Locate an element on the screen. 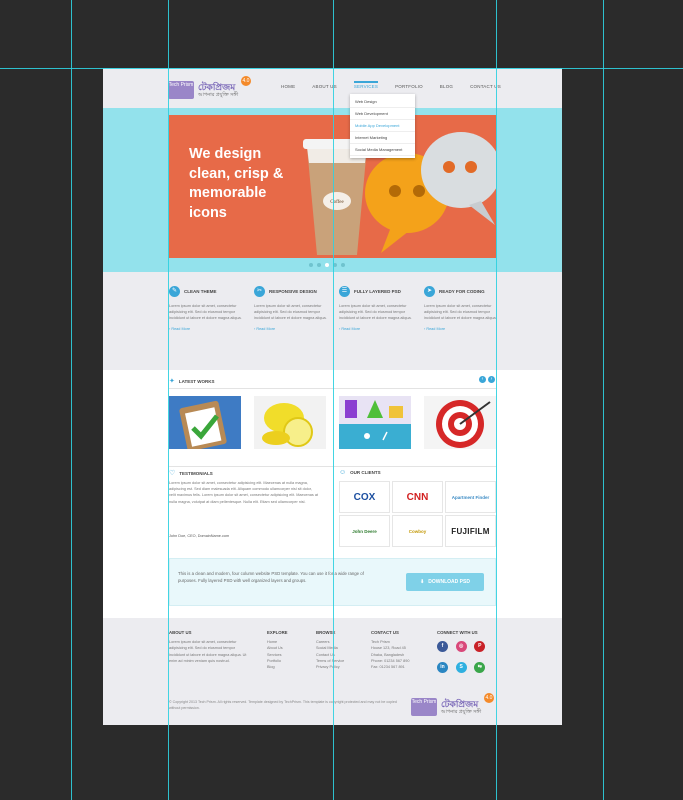 The height and width of the screenshot is (800, 683). nav-services: SERVICES is located at coordinates (366, 85).